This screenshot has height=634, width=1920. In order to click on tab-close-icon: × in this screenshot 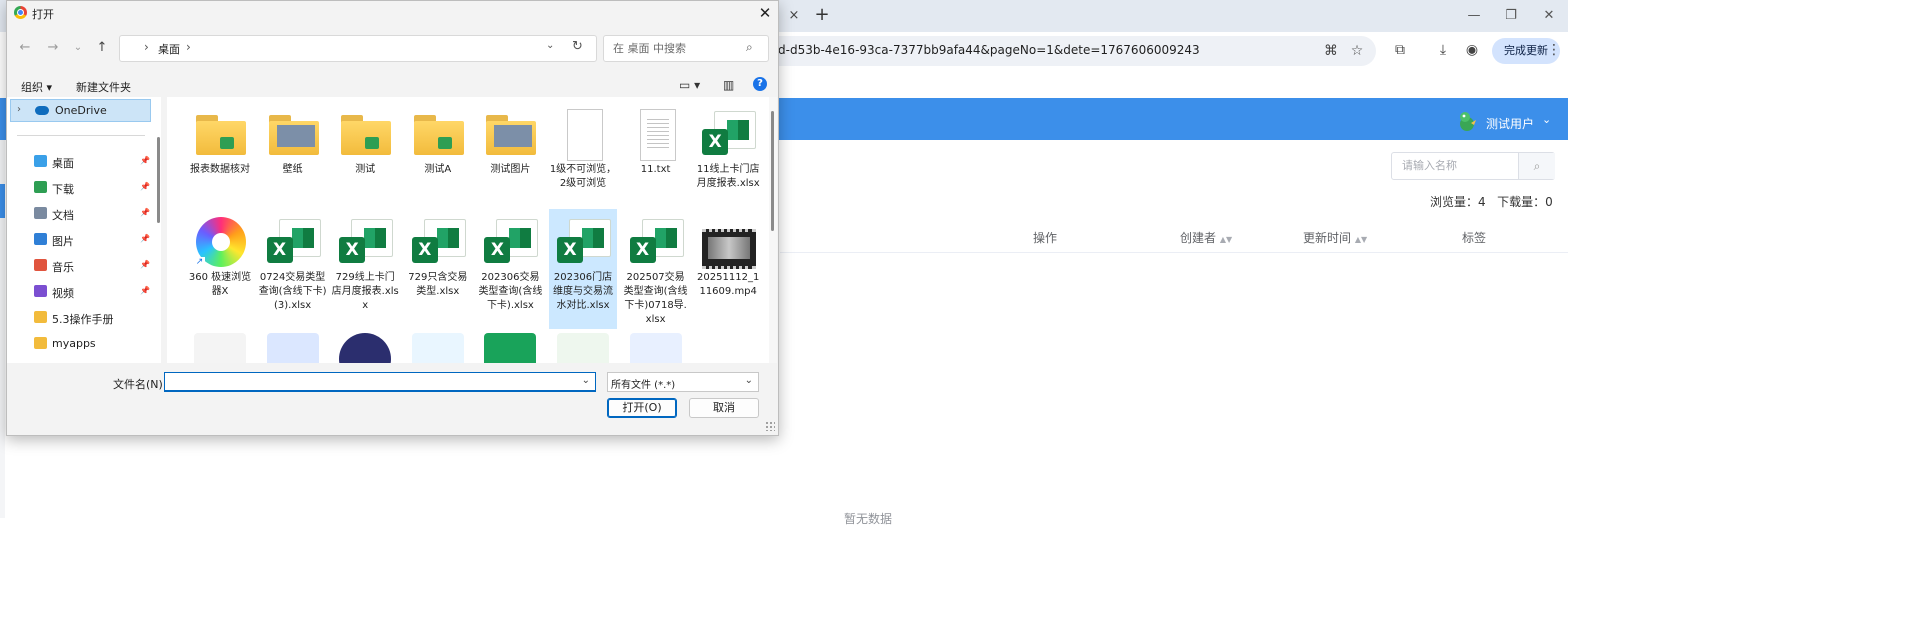, I will do `click(794, 16)`.